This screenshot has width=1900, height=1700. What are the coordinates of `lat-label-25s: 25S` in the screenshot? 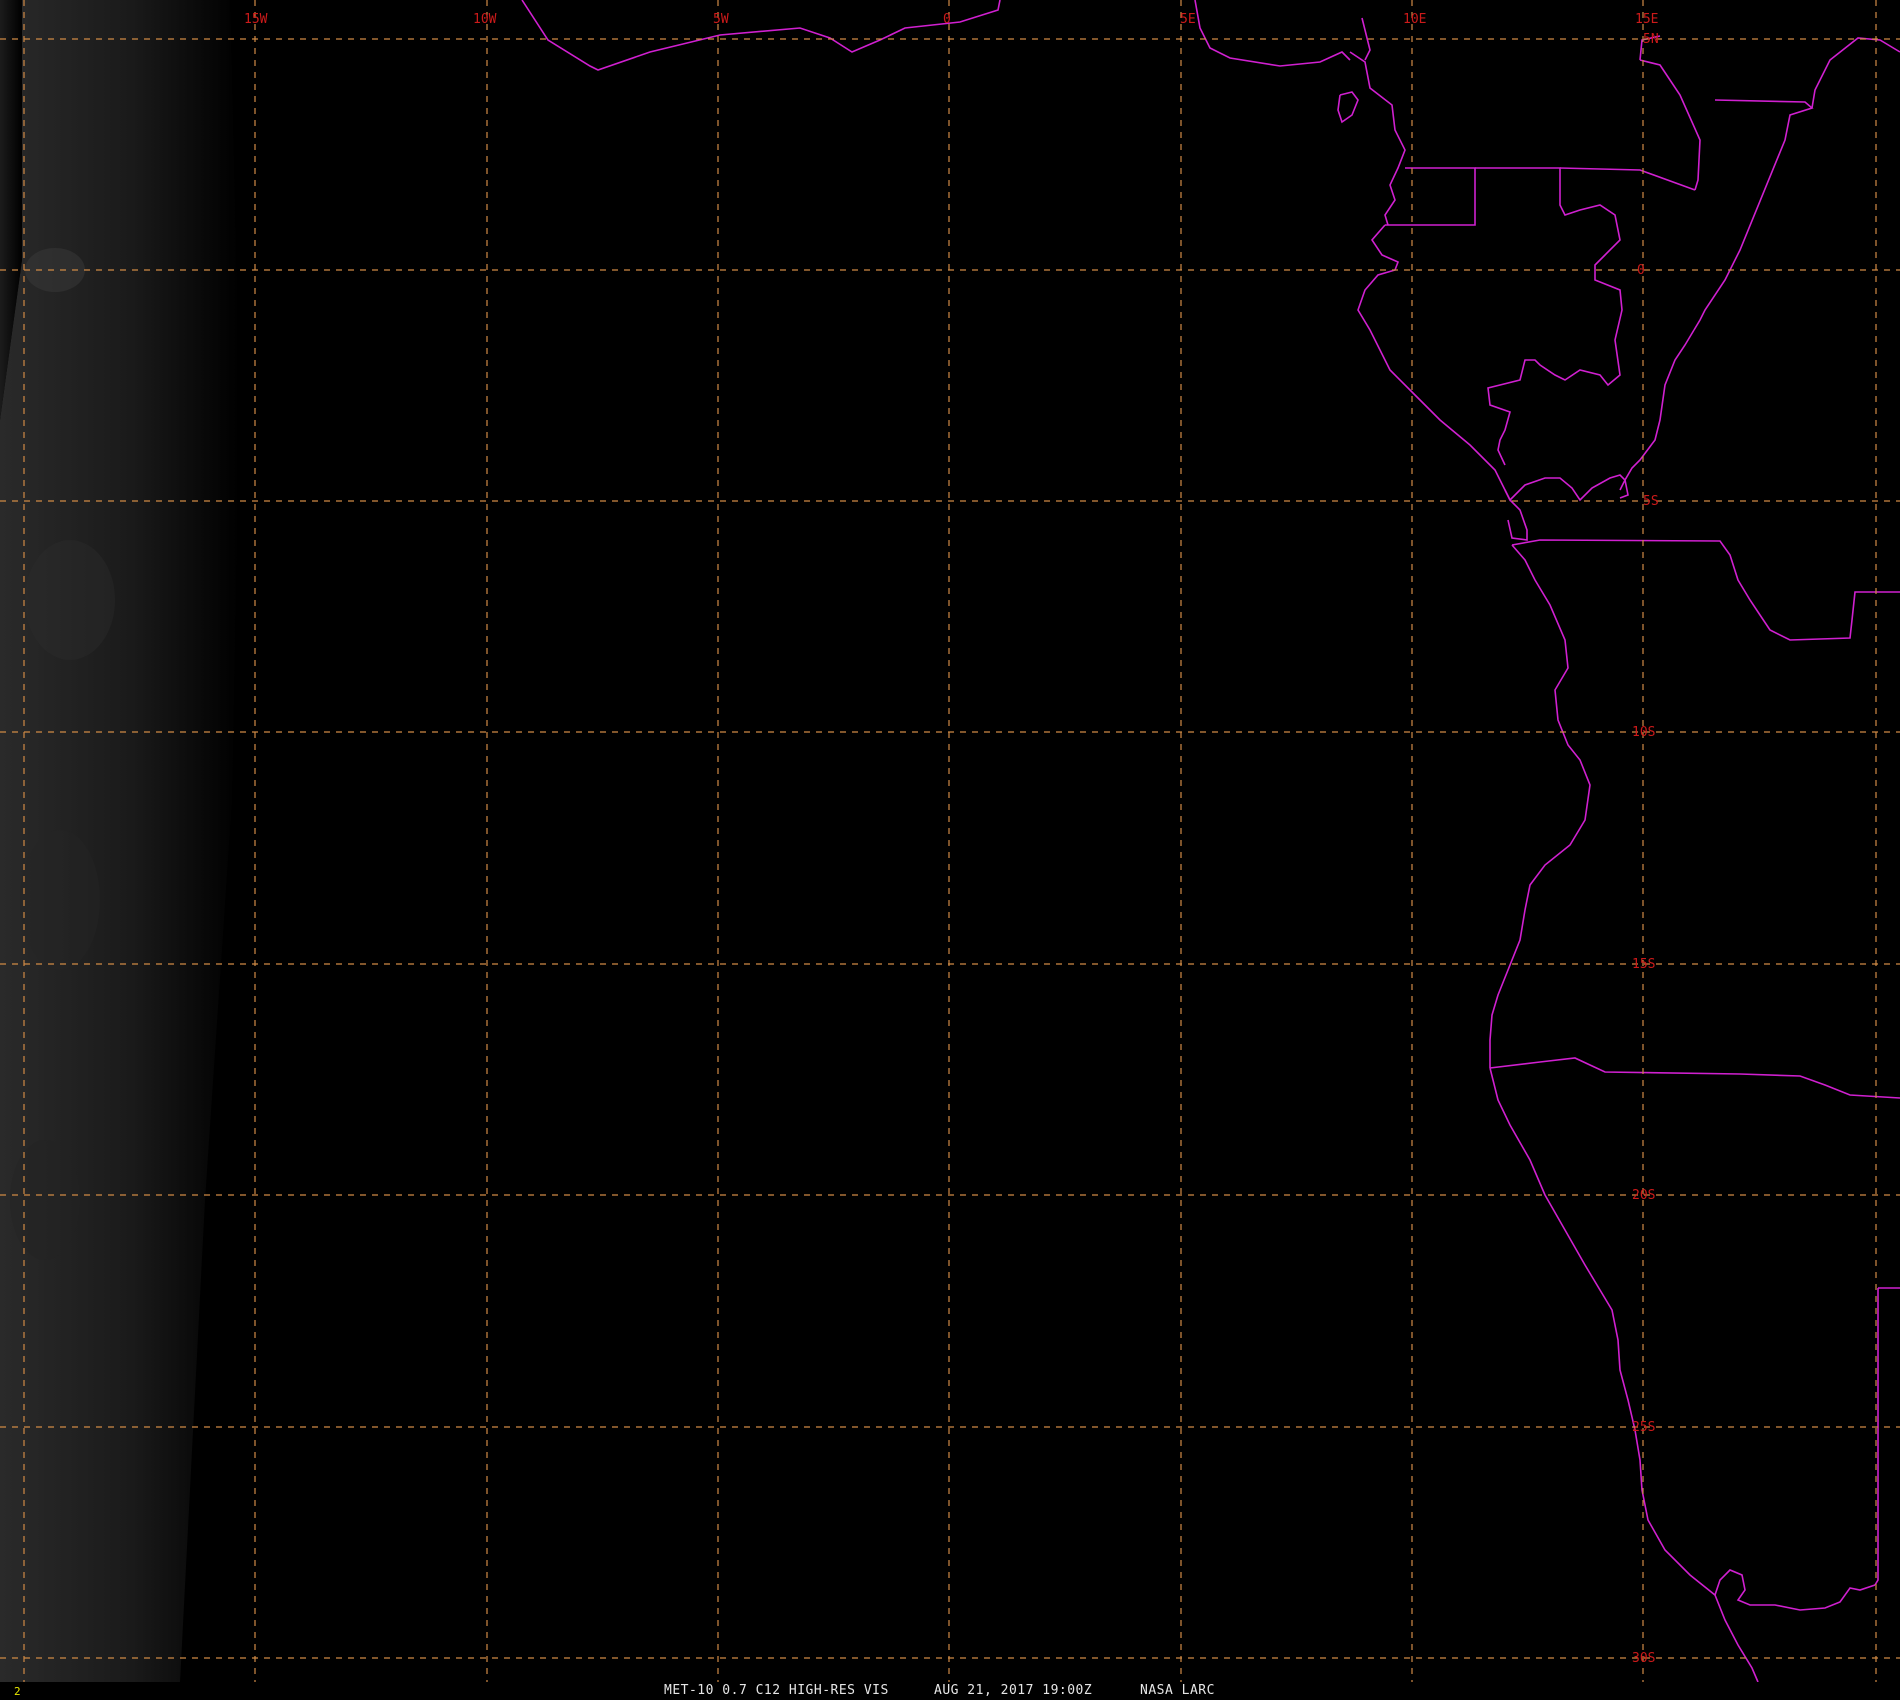 It's located at (1643, 1427).